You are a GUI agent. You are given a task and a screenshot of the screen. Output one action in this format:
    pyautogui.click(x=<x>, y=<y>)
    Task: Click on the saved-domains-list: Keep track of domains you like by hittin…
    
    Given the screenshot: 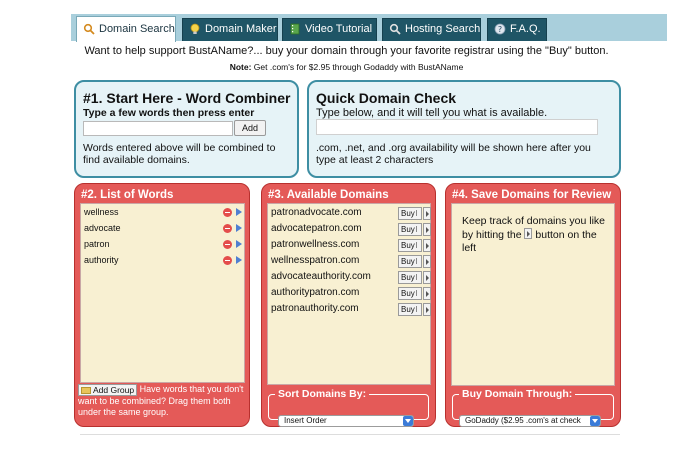 What is the action you would take?
    pyautogui.click(x=533, y=294)
    